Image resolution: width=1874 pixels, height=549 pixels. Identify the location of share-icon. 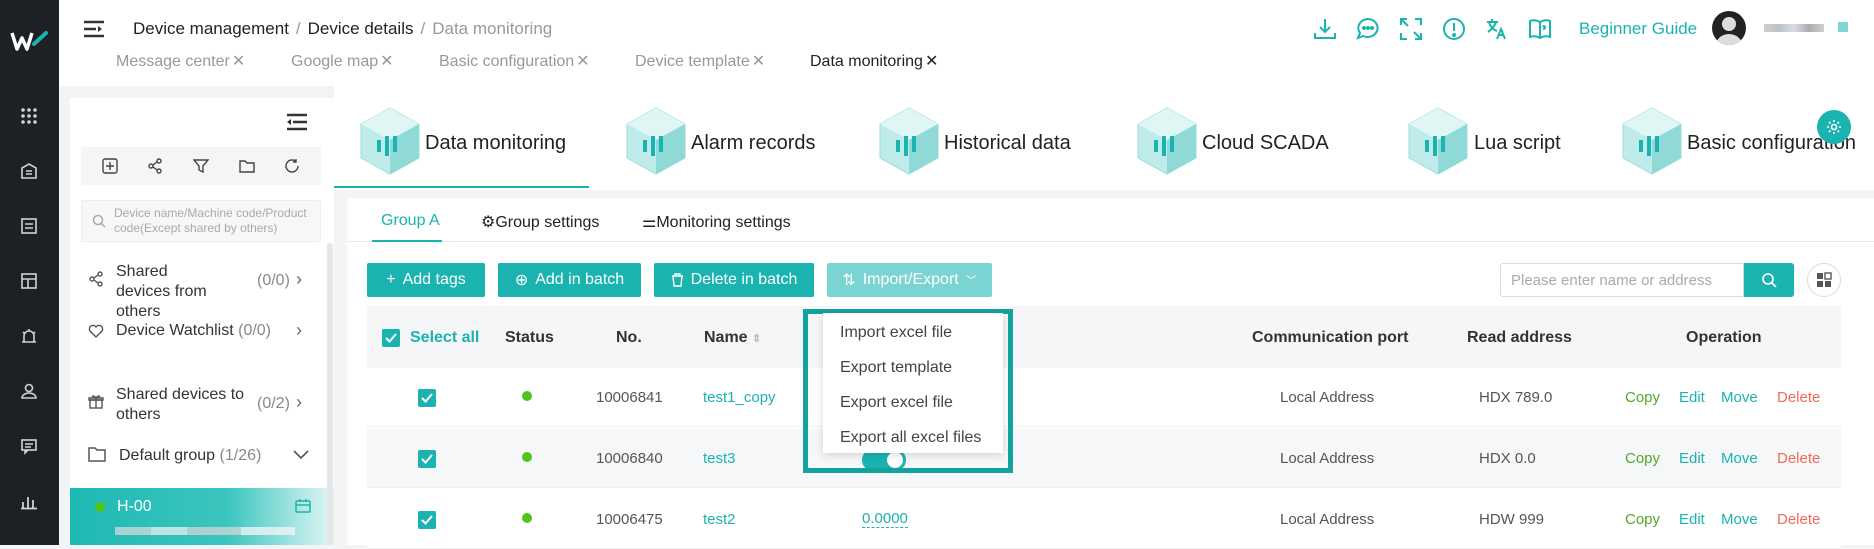
(155, 166).